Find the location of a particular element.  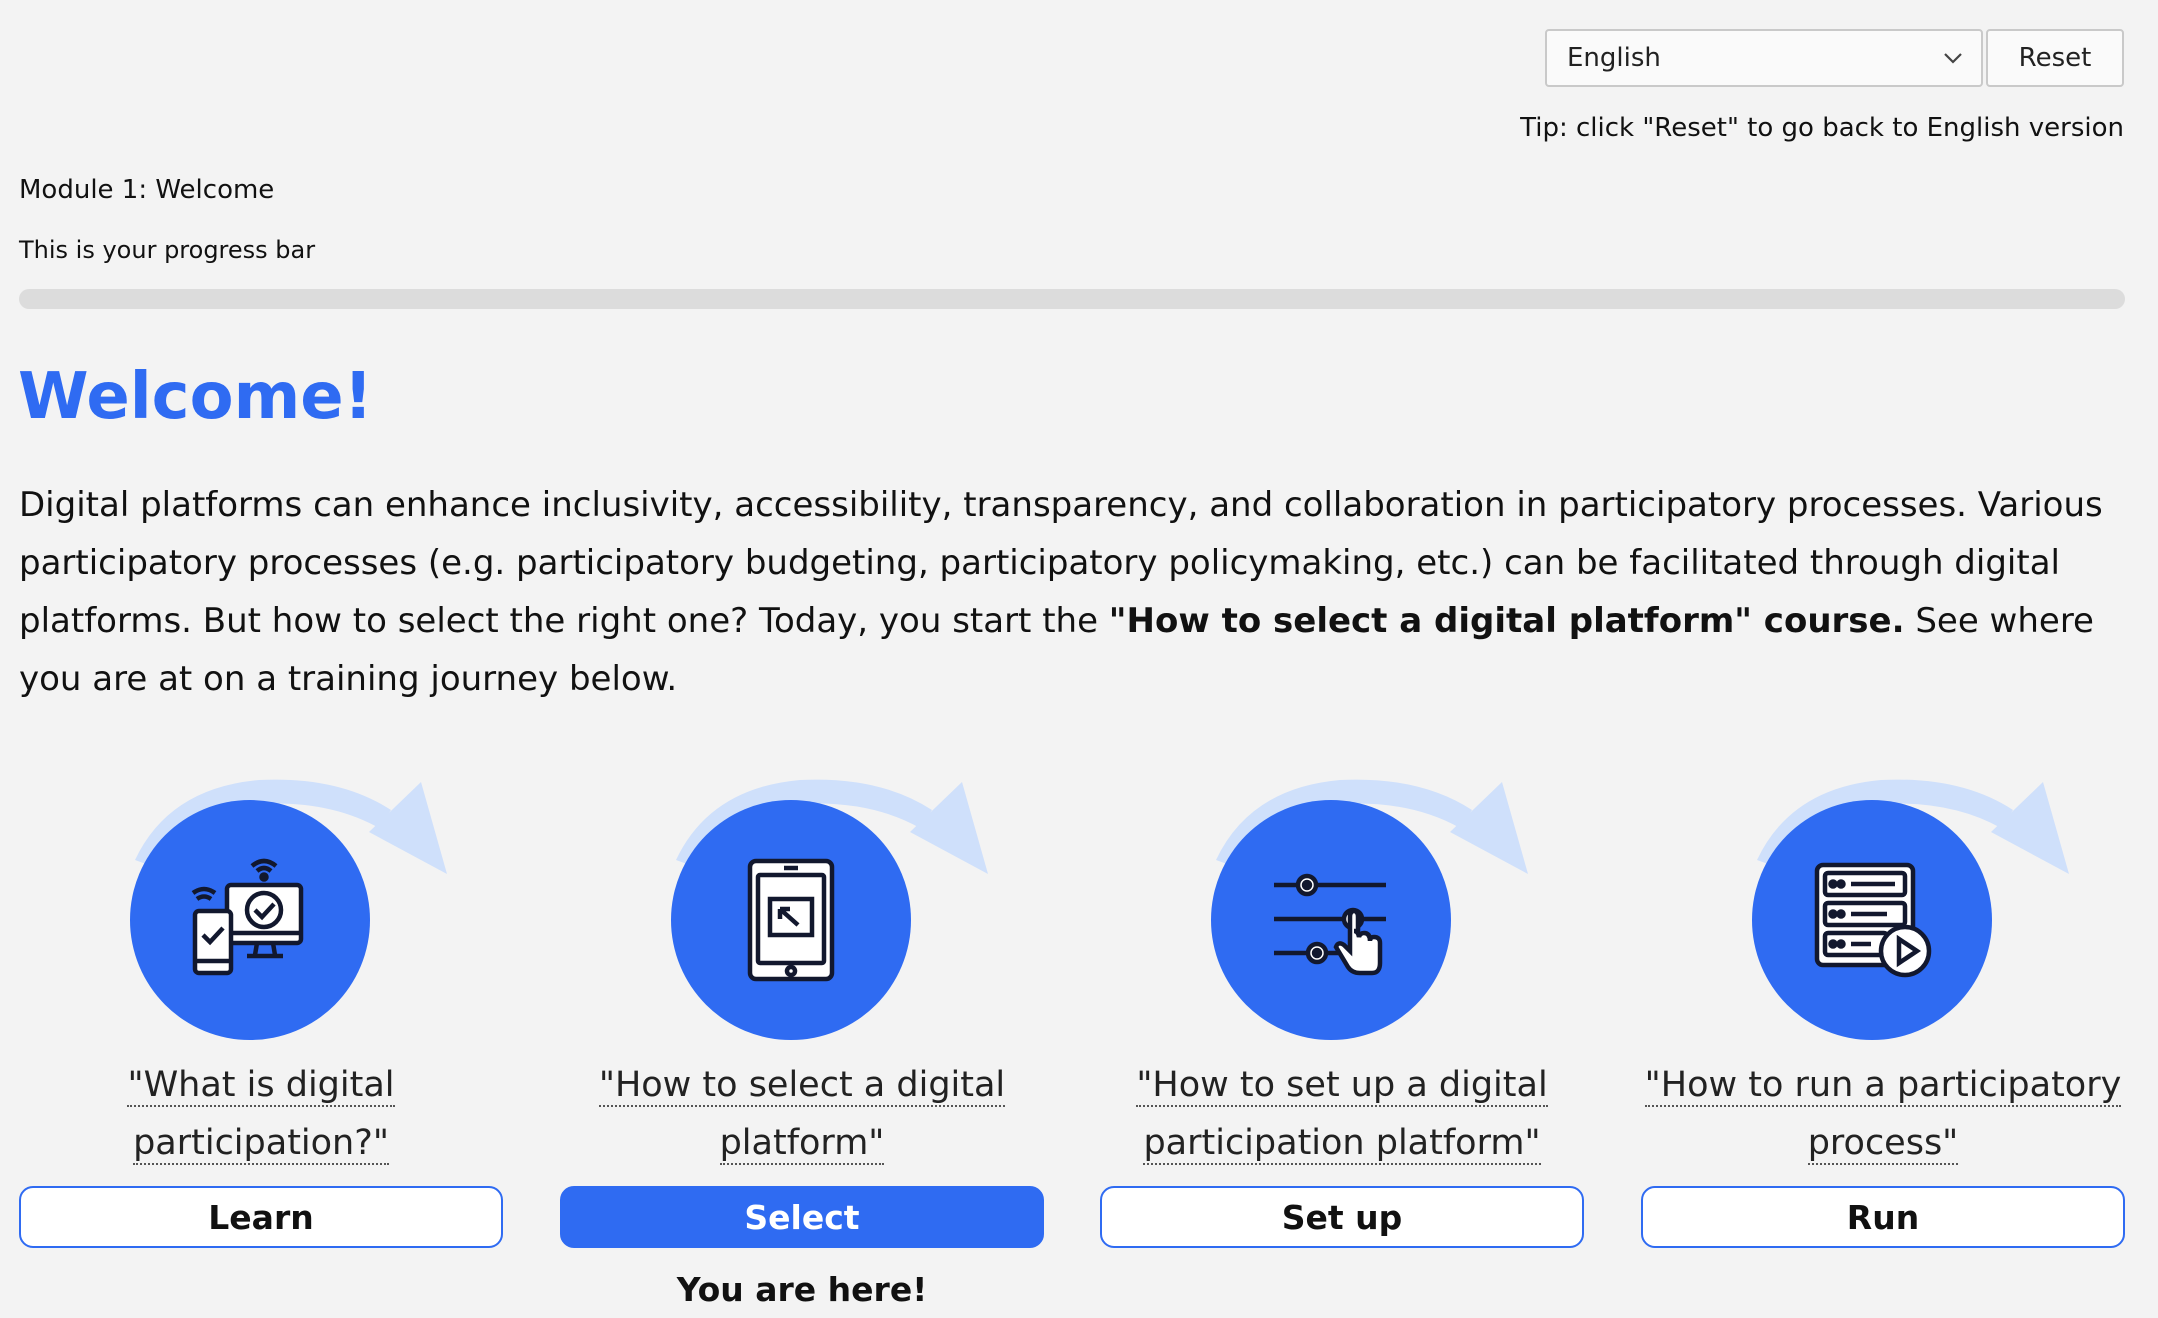

run-button: Run is located at coordinates (1883, 1217).